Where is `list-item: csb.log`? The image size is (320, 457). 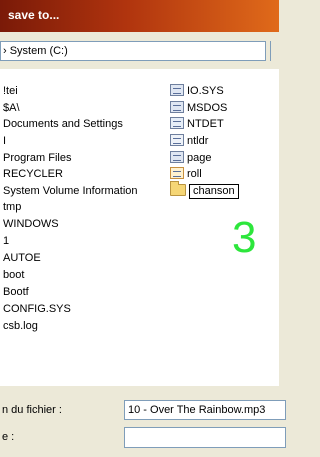 list-item: csb.log is located at coordinates (20, 326).